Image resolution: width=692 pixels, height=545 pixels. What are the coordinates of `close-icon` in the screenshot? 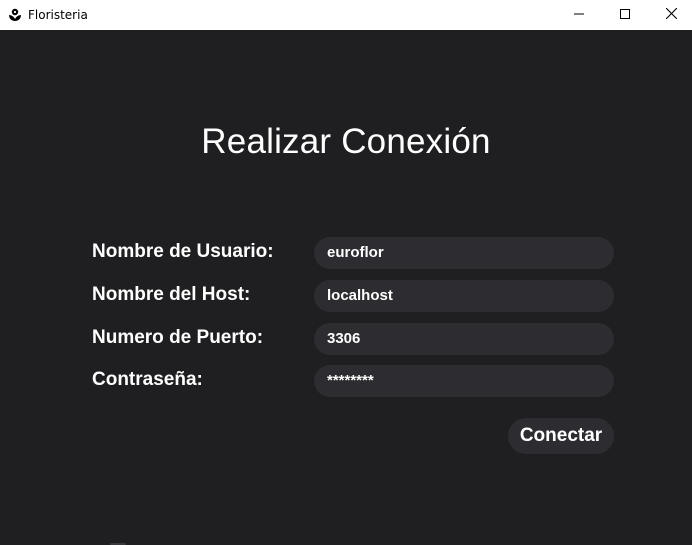 It's located at (671, 15).